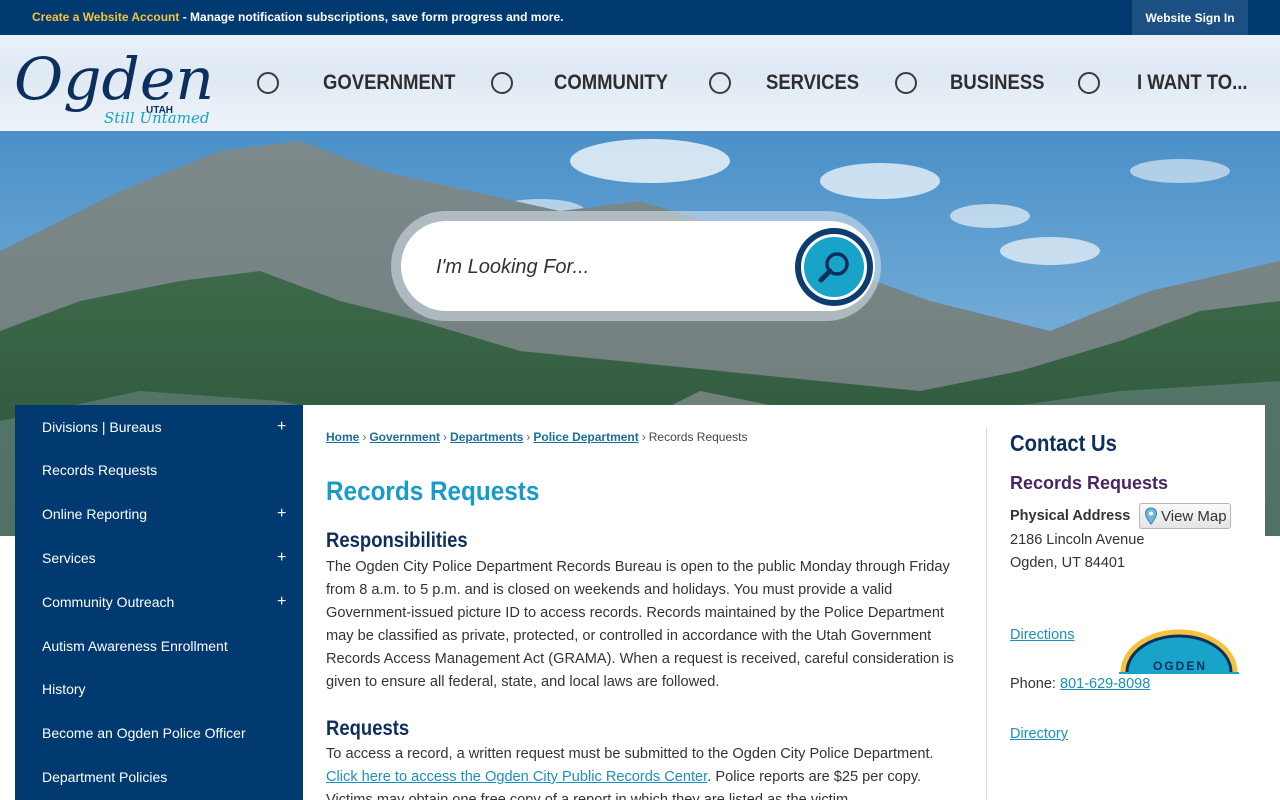  What do you see at coordinates (135, 646) in the screenshot?
I see `sidebar-item-label: Autism Awareness Enrollment` at bounding box center [135, 646].